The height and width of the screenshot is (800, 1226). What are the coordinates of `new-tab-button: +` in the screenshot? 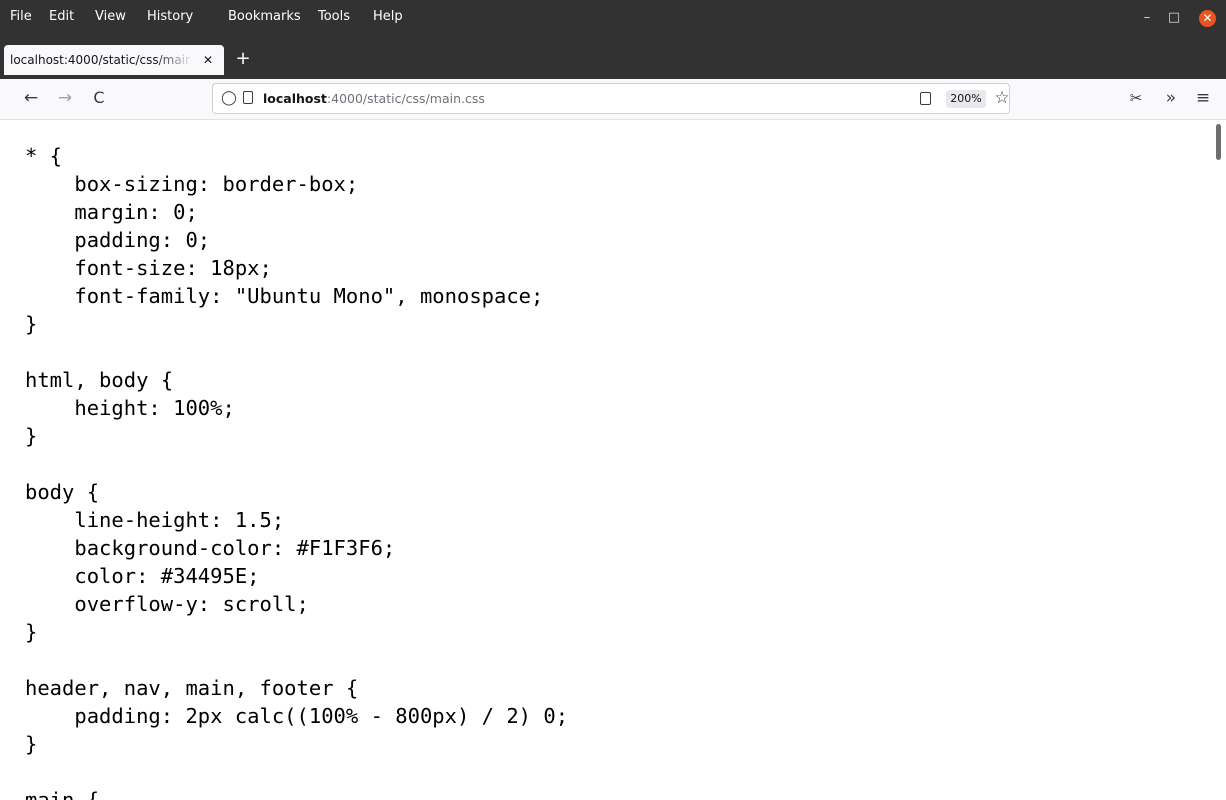 It's located at (243, 59).